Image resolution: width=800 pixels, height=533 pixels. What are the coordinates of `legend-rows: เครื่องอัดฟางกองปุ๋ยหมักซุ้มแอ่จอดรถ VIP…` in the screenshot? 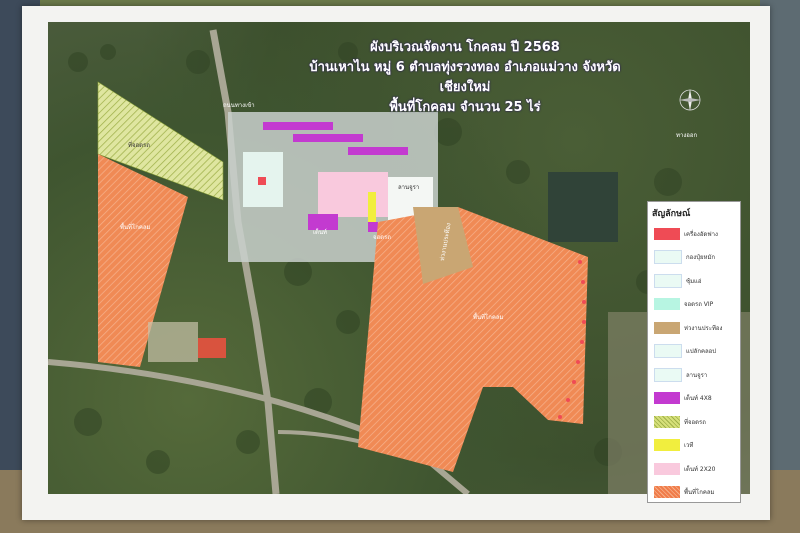 It's located at (694, 363).